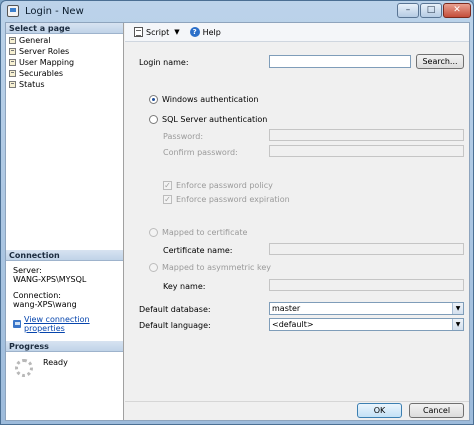  Describe the element at coordinates (175, 325) in the screenshot. I see `default-language-label: Default language:` at that location.